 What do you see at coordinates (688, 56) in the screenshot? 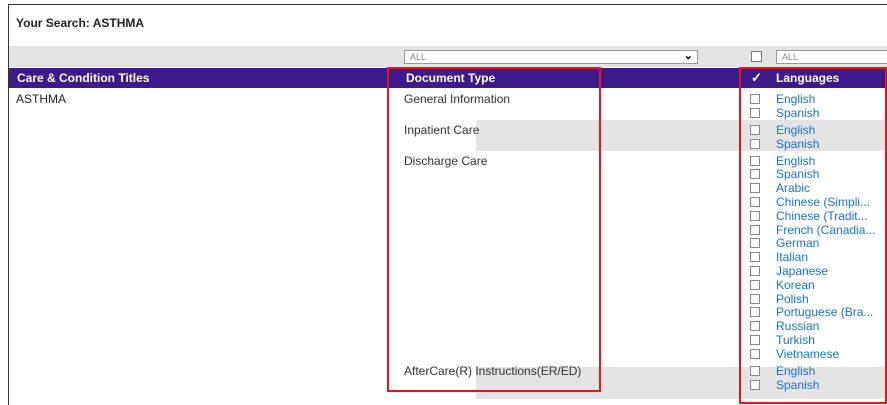
I see `chevron-down-icon: ⌄` at bounding box center [688, 56].